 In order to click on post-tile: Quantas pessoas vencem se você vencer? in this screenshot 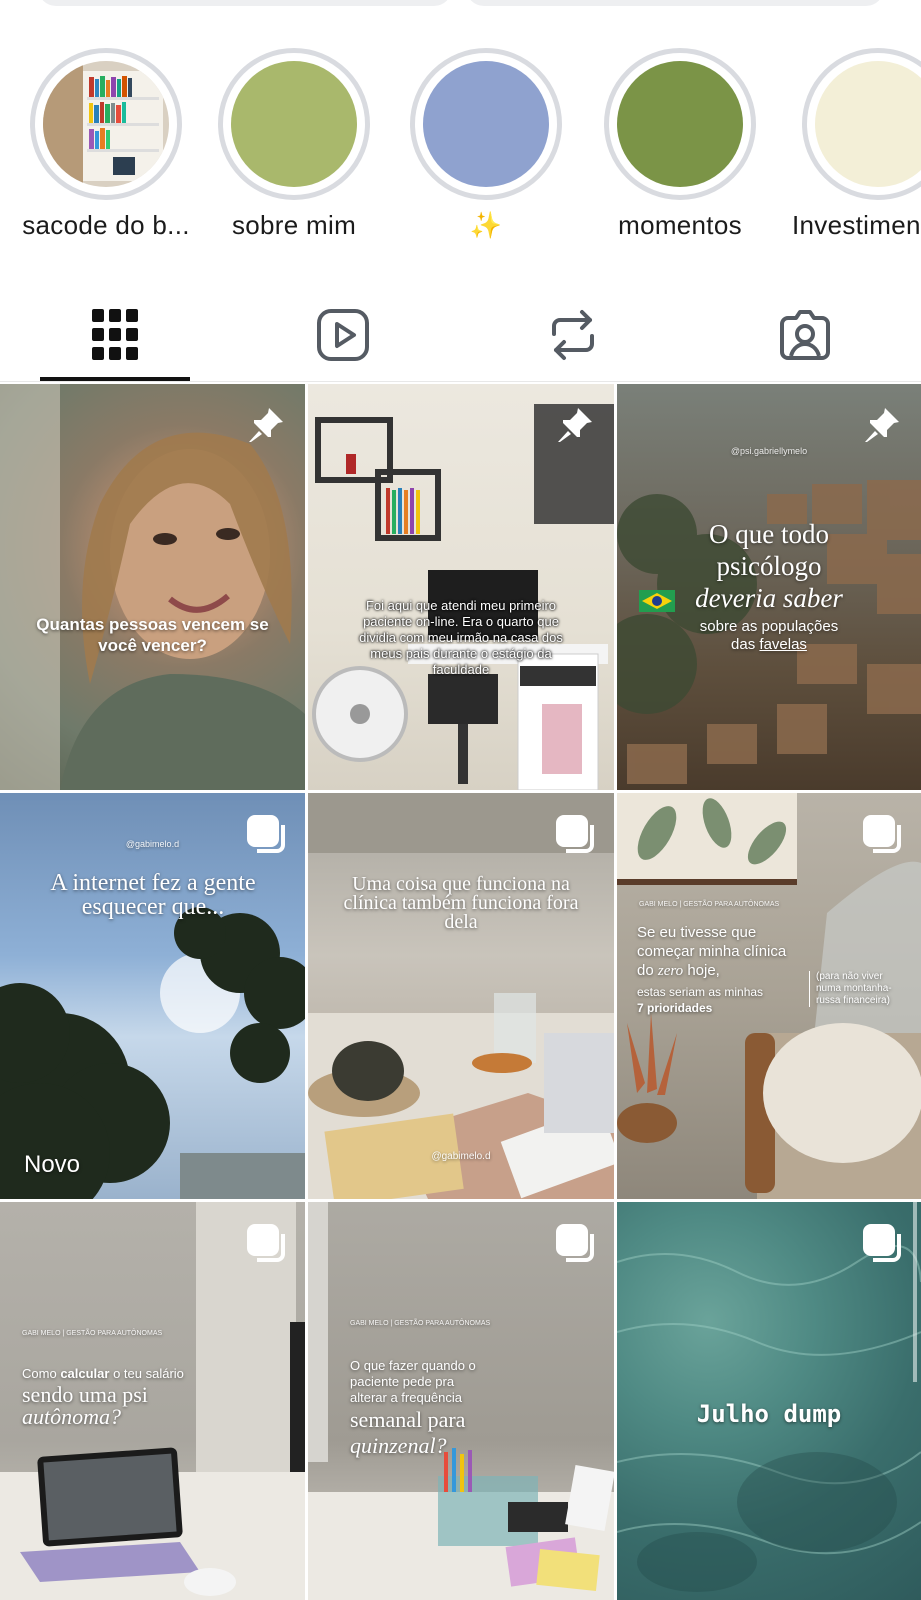, I will do `click(152, 587)`.